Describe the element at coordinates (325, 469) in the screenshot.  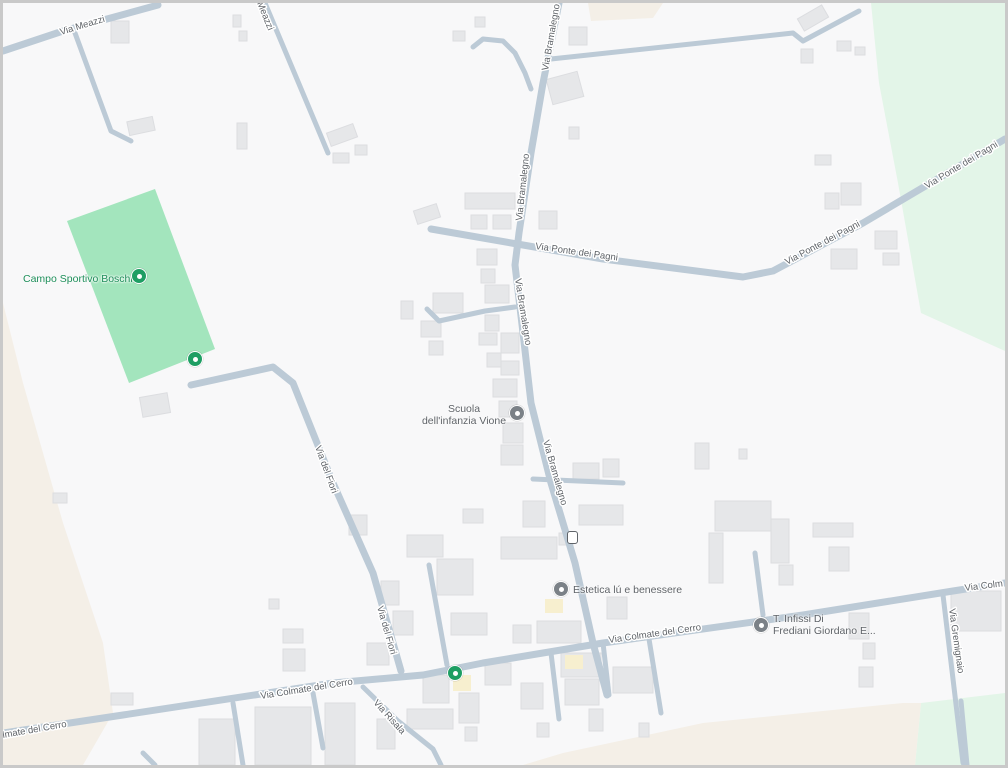
I see `road-label-via-del-fiori-upper: Via del Fiori` at that location.